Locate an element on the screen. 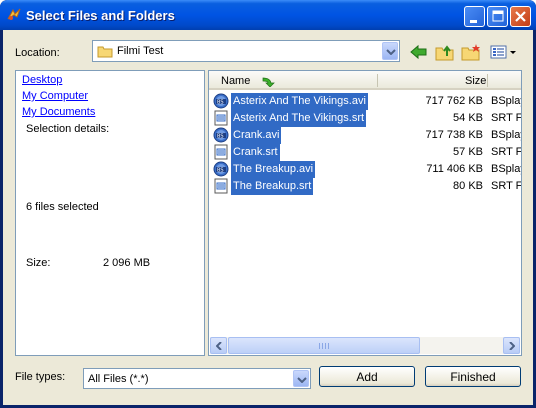 Image resolution: width=536 pixels, height=408 pixels. folder-icon is located at coordinates (105, 52).